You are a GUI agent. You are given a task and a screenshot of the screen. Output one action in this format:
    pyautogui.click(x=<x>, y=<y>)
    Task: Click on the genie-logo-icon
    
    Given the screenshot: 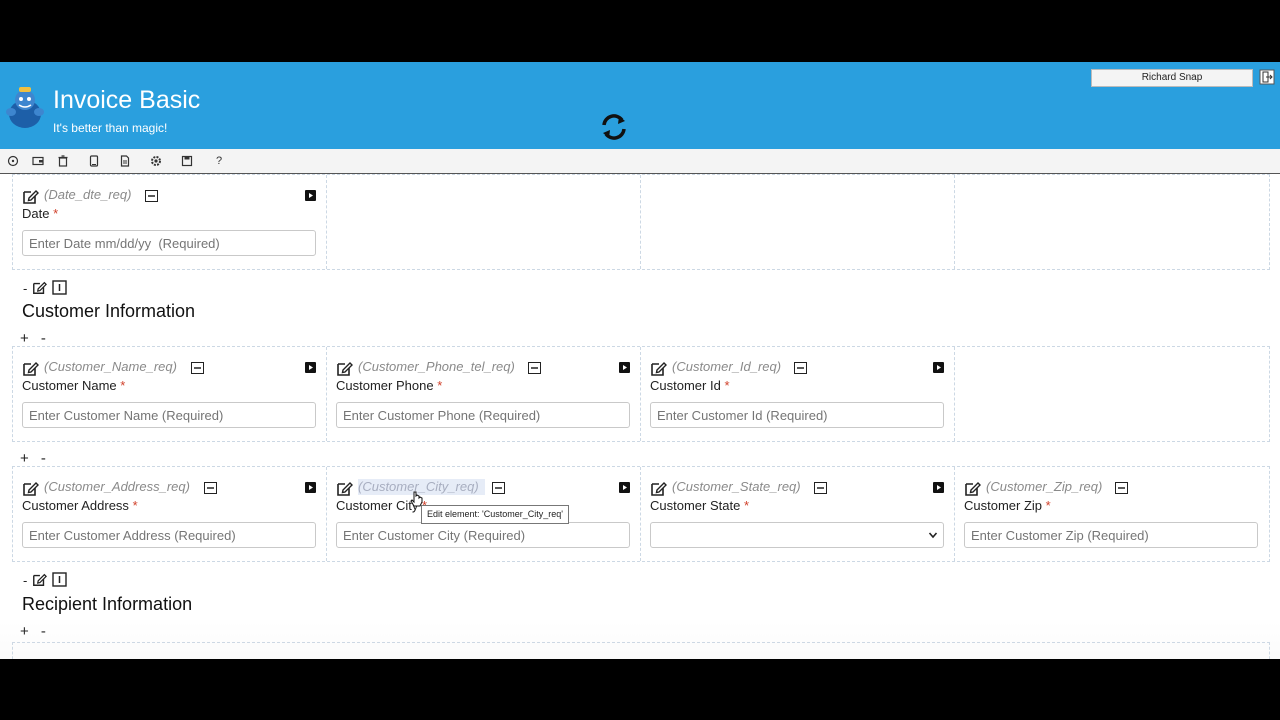 What is the action you would take?
    pyautogui.click(x=25, y=107)
    